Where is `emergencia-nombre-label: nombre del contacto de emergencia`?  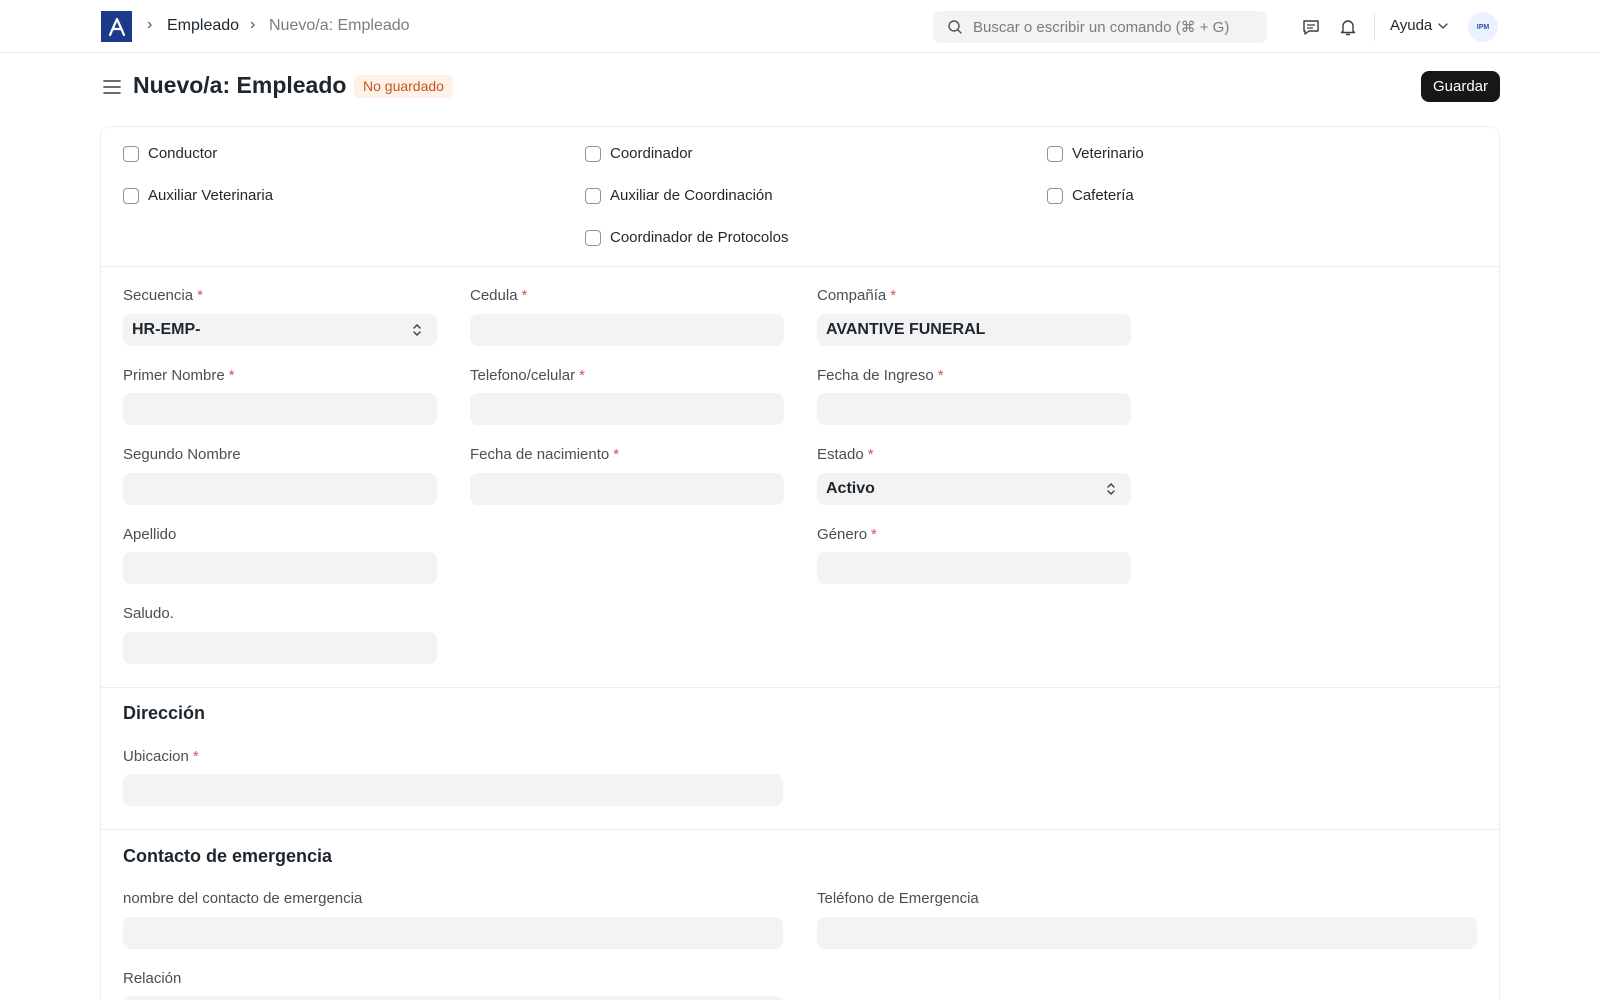 emergencia-nombre-label: nombre del contacto de emergencia is located at coordinates (243, 898).